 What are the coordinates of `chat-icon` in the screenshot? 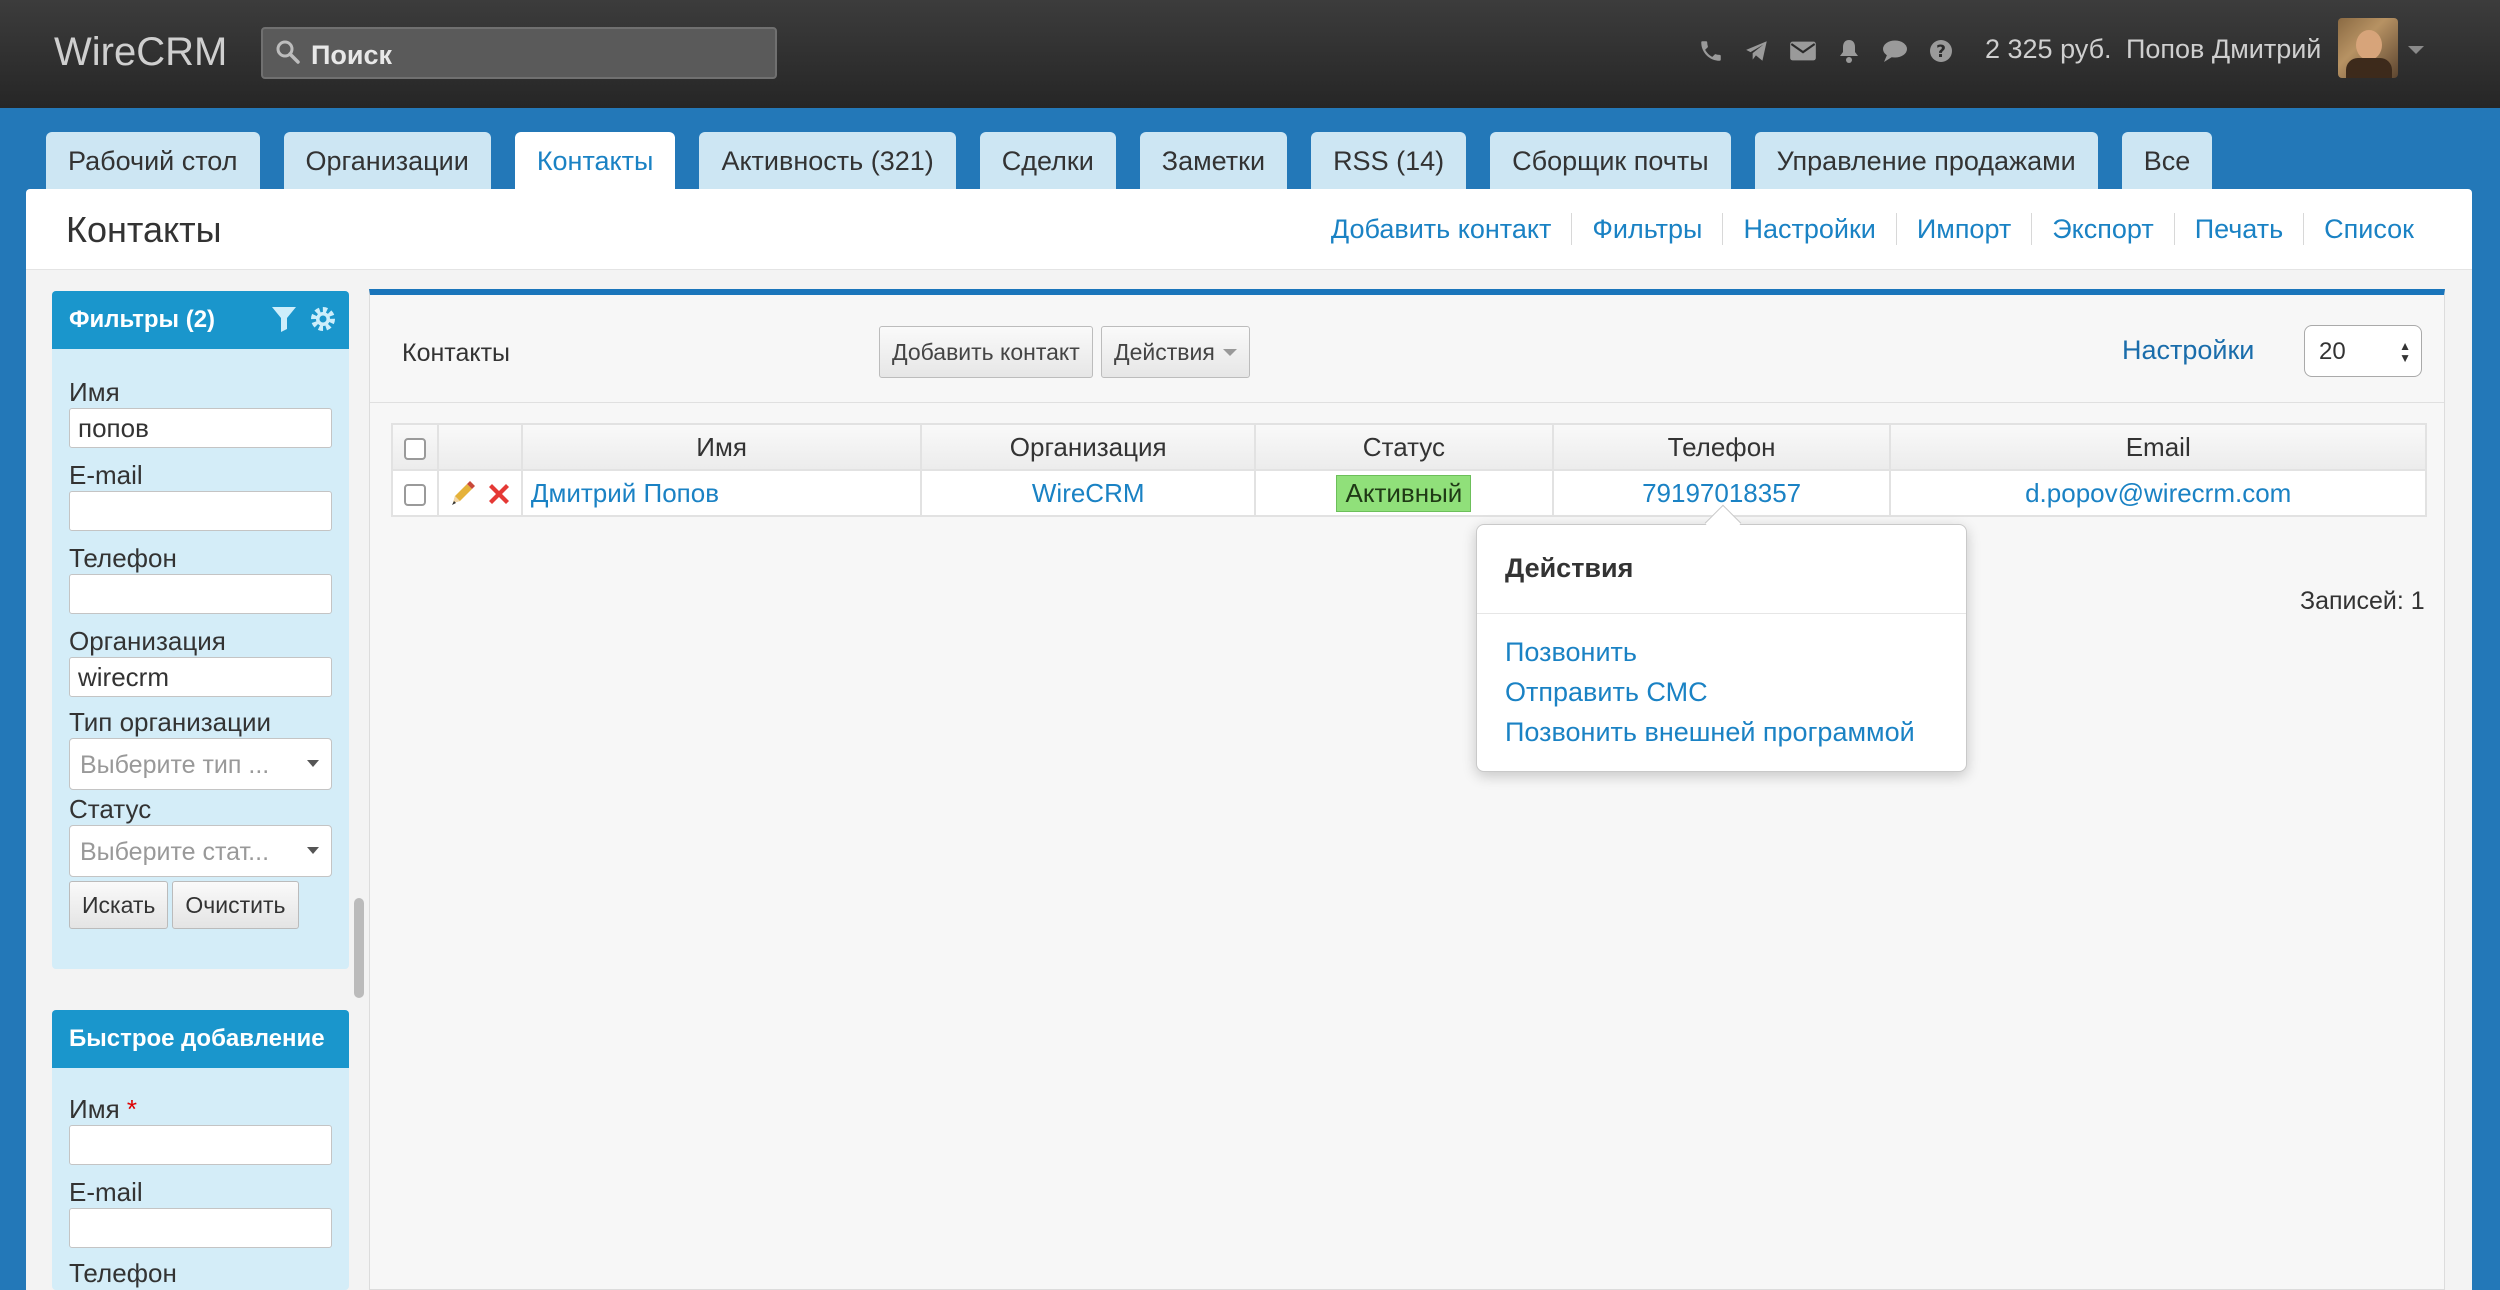 It's located at (1895, 51).